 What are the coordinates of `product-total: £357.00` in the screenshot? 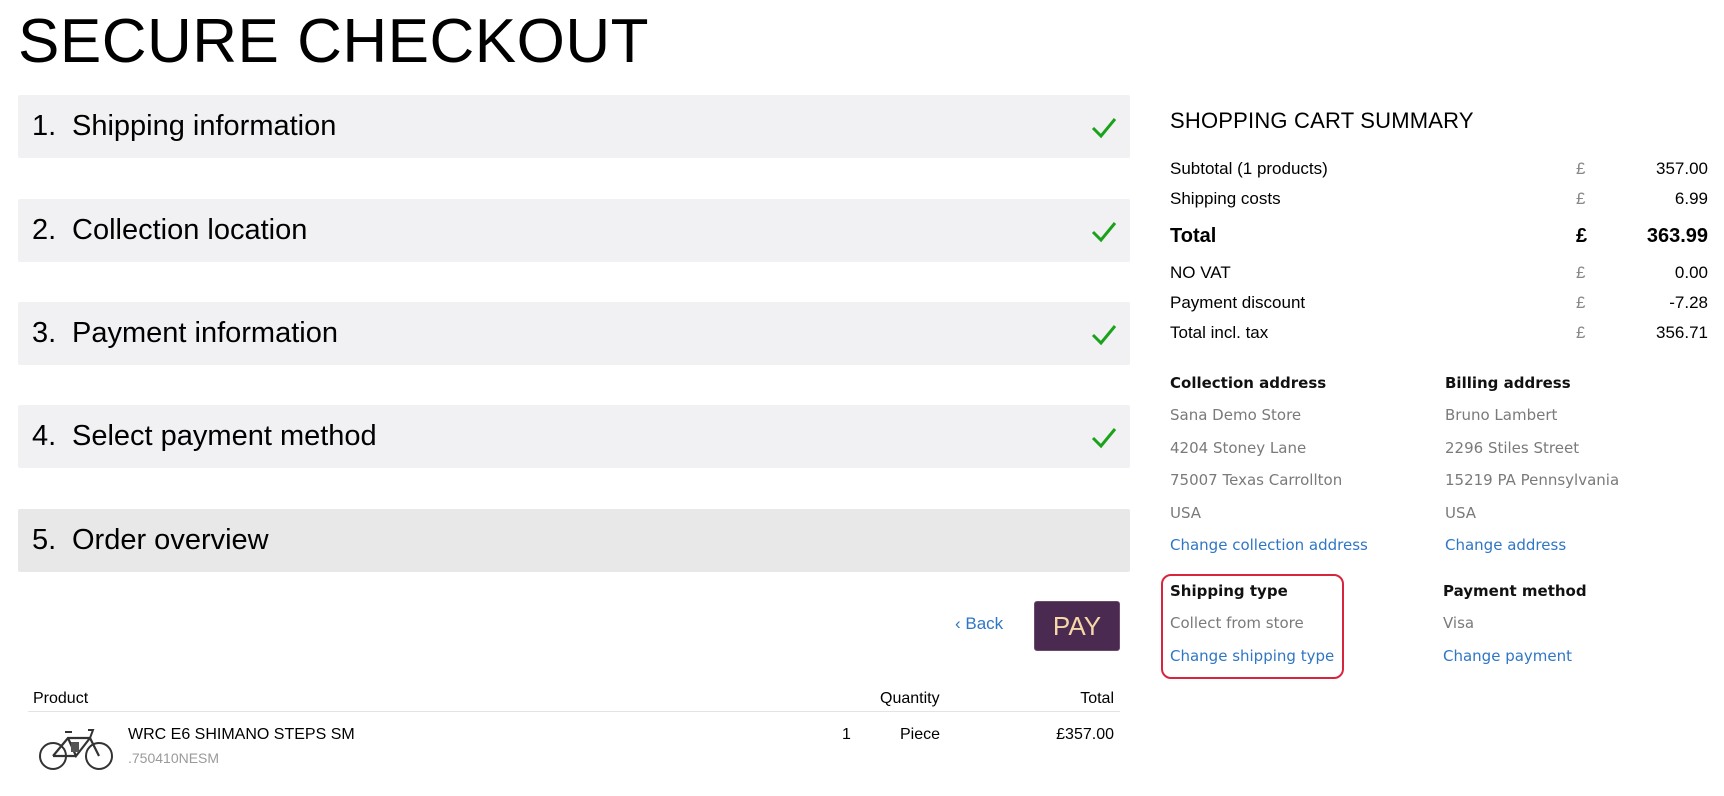 It's located at (1085, 734).